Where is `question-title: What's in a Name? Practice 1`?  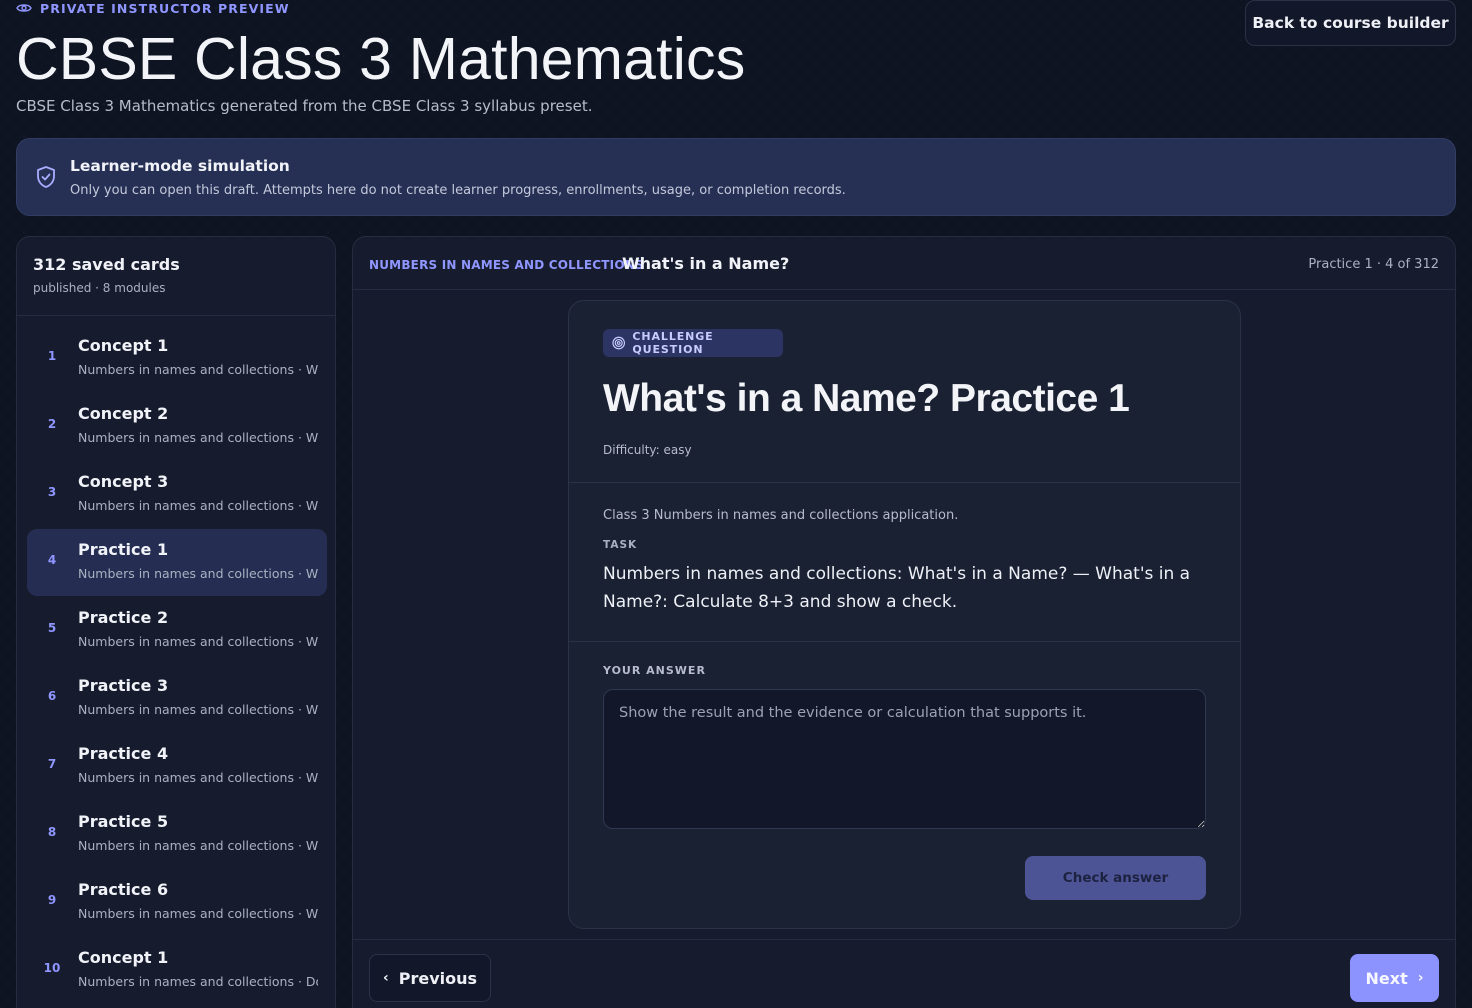 question-title: What's in a Name? Practice 1 is located at coordinates (866, 398).